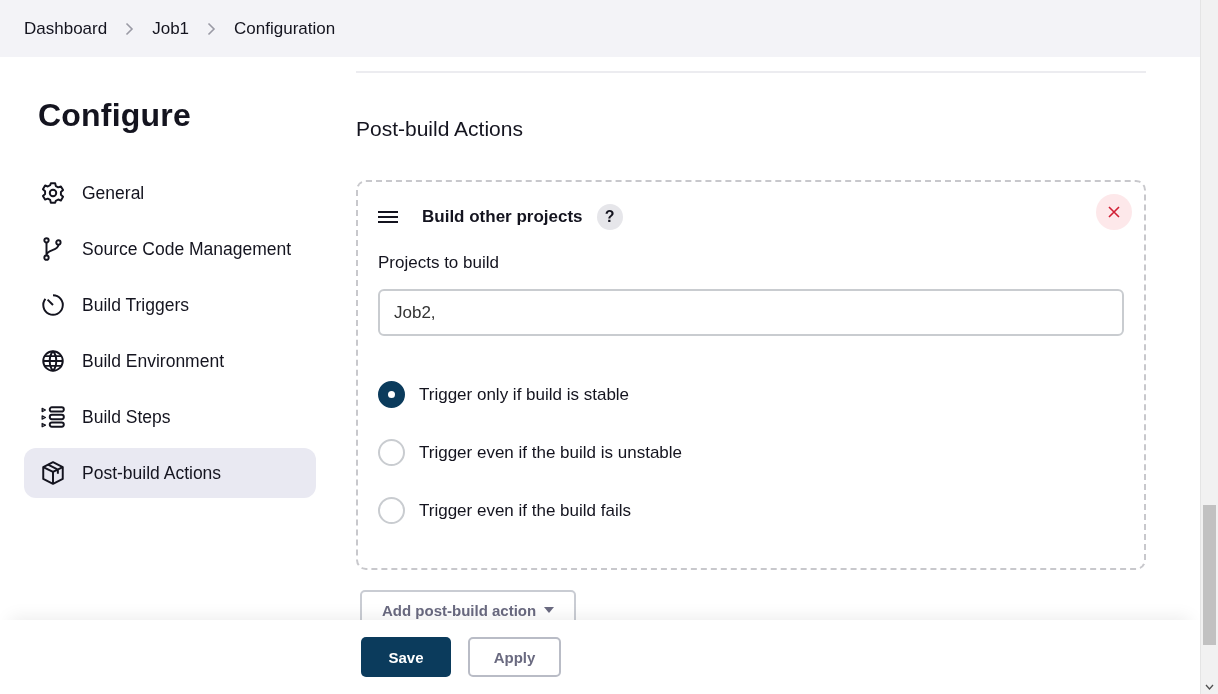  Describe the element at coordinates (115, 115) in the screenshot. I see `page-title: Configure` at that location.